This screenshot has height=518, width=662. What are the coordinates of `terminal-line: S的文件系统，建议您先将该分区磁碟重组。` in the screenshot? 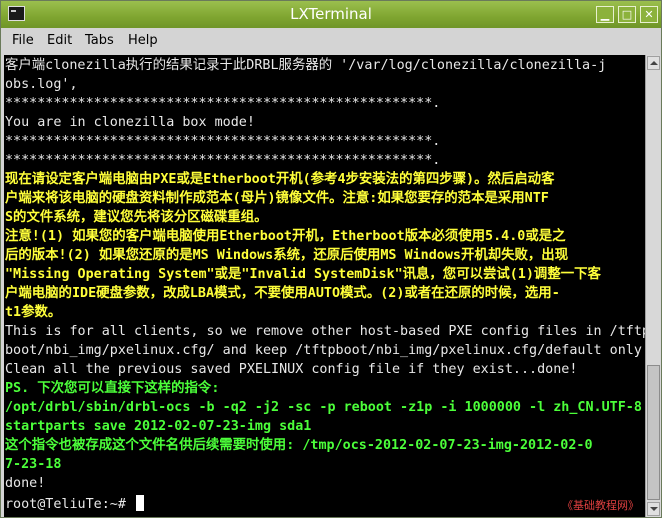 It's located at (136, 217).